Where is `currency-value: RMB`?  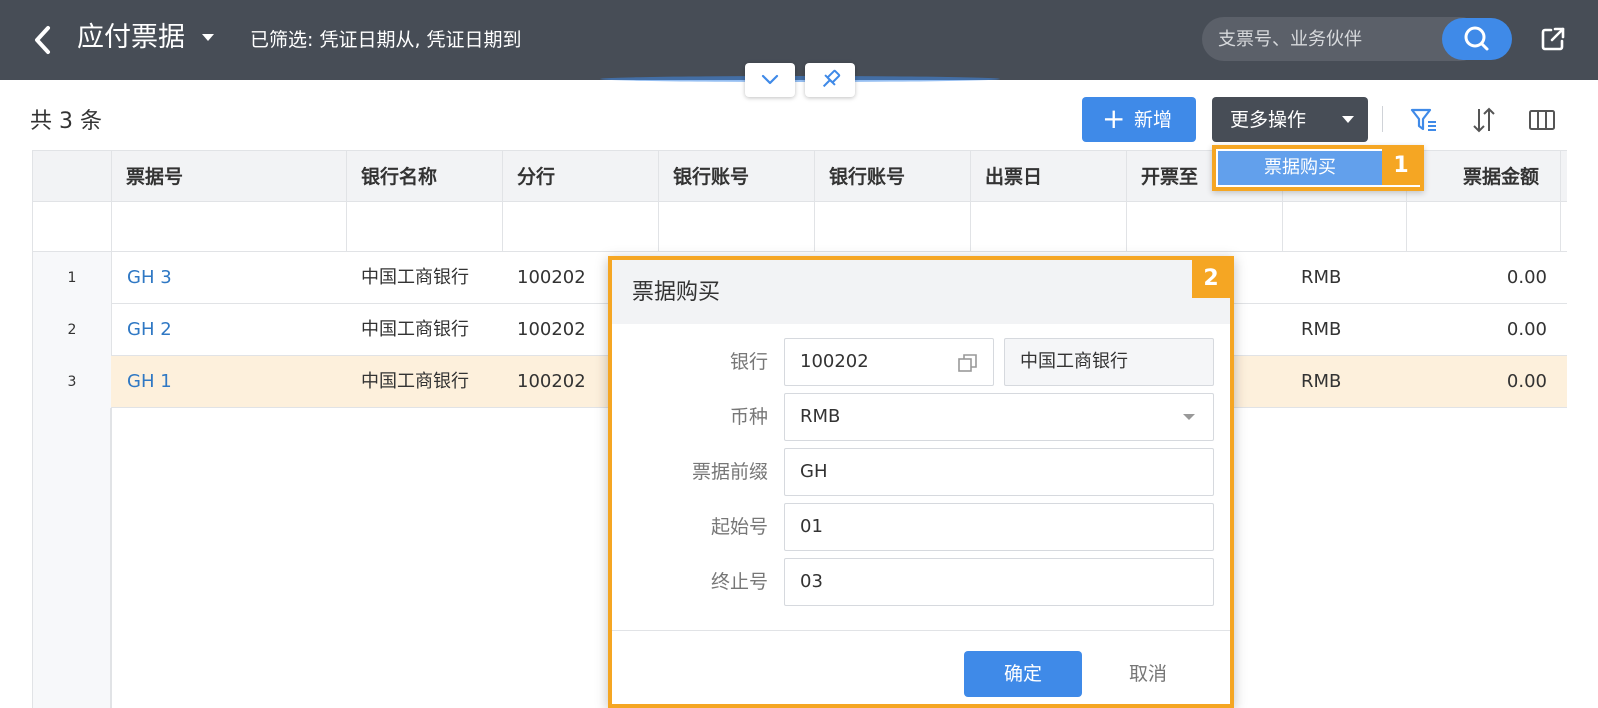
currency-value: RMB is located at coordinates (820, 416).